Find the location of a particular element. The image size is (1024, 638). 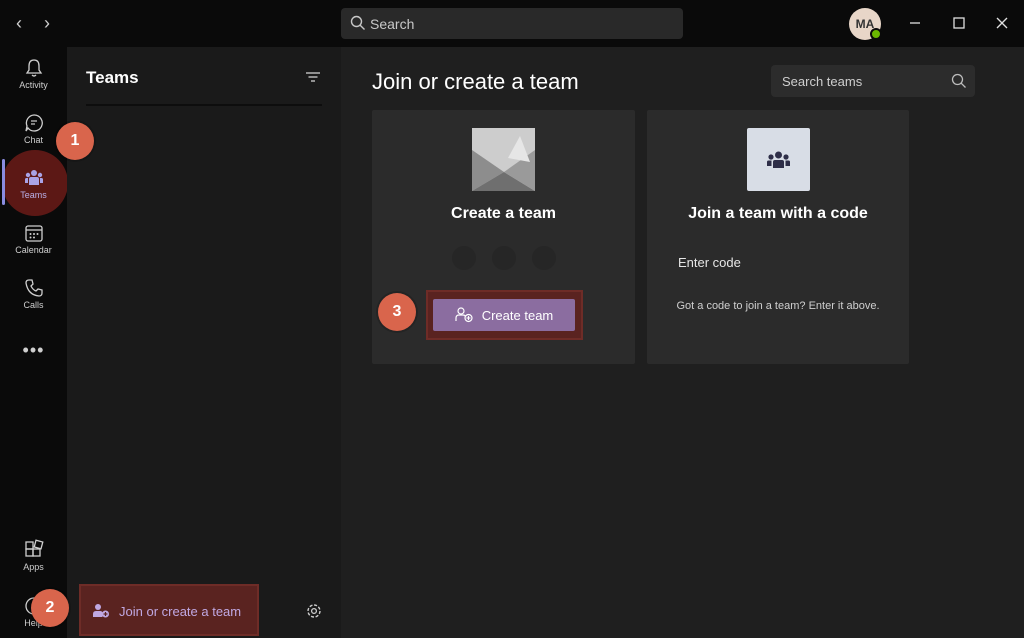

step-badge-3: 3 is located at coordinates (397, 312).